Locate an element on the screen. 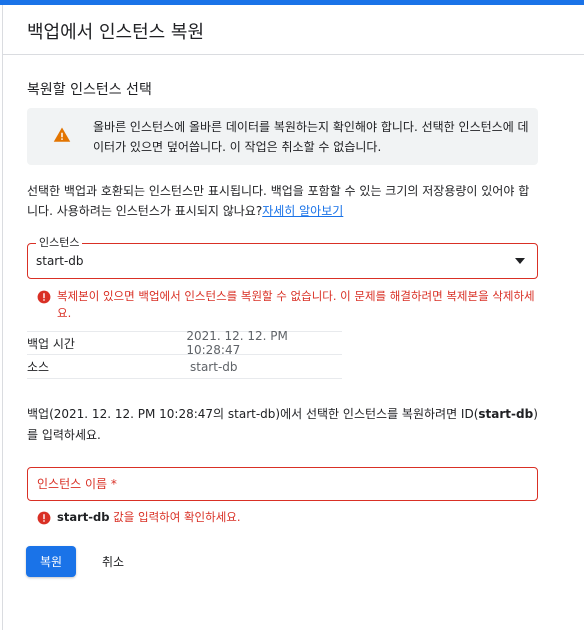  instance-select-label: 인스턴스 is located at coordinates (59, 243).